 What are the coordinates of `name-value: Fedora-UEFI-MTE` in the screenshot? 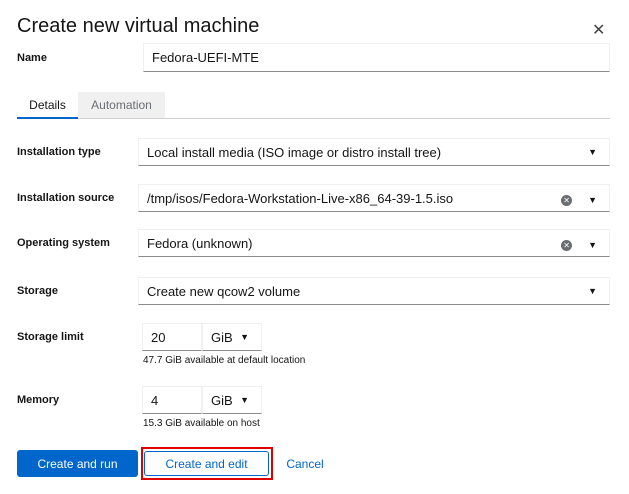 It's located at (205, 57).